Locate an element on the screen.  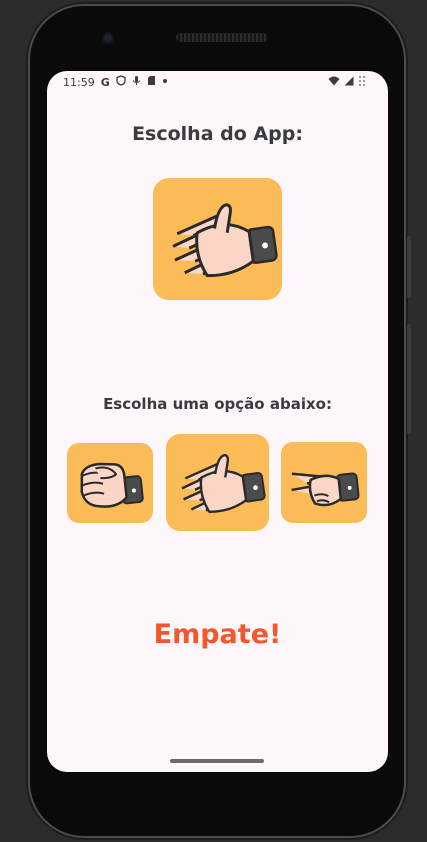
rock-fist-icon is located at coordinates (112, 485).